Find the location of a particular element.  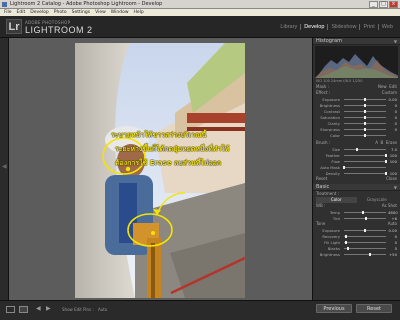

loupe-view-icon is located at coordinates (10, 309).